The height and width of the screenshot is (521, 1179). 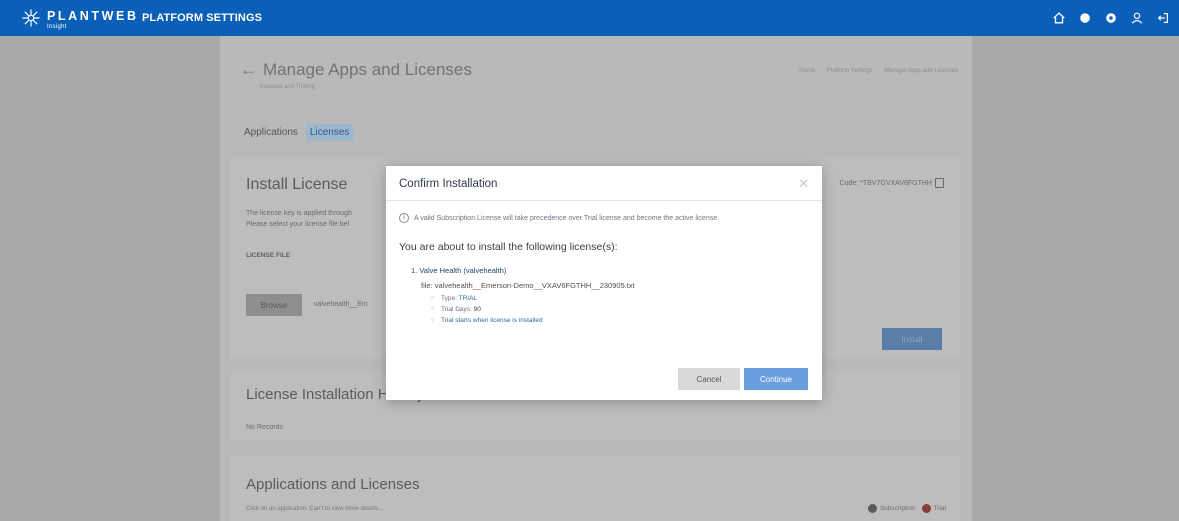 I want to click on brand-name: PLANTWEB, so click(x=93, y=16).